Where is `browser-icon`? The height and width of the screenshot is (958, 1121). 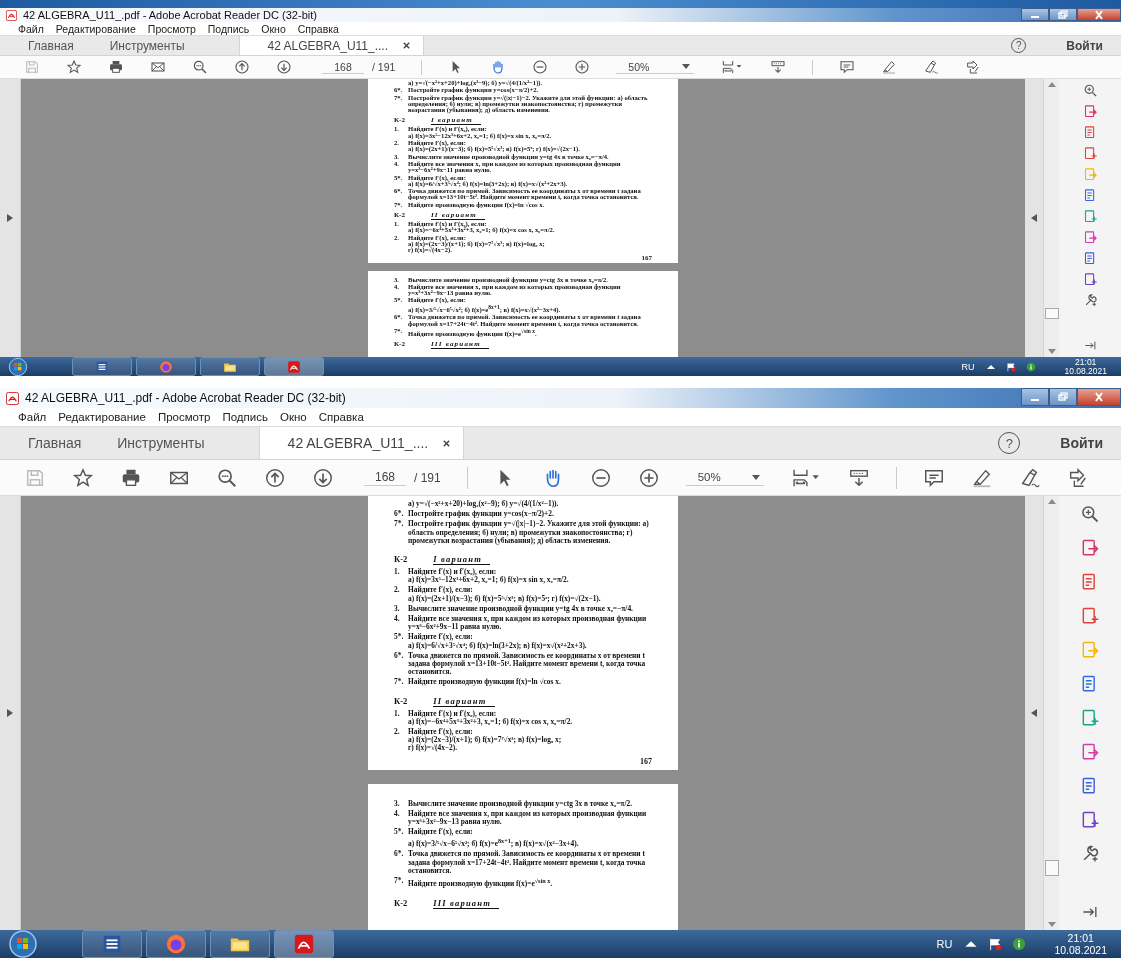 browser-icon is located at coordinates (166, 366).